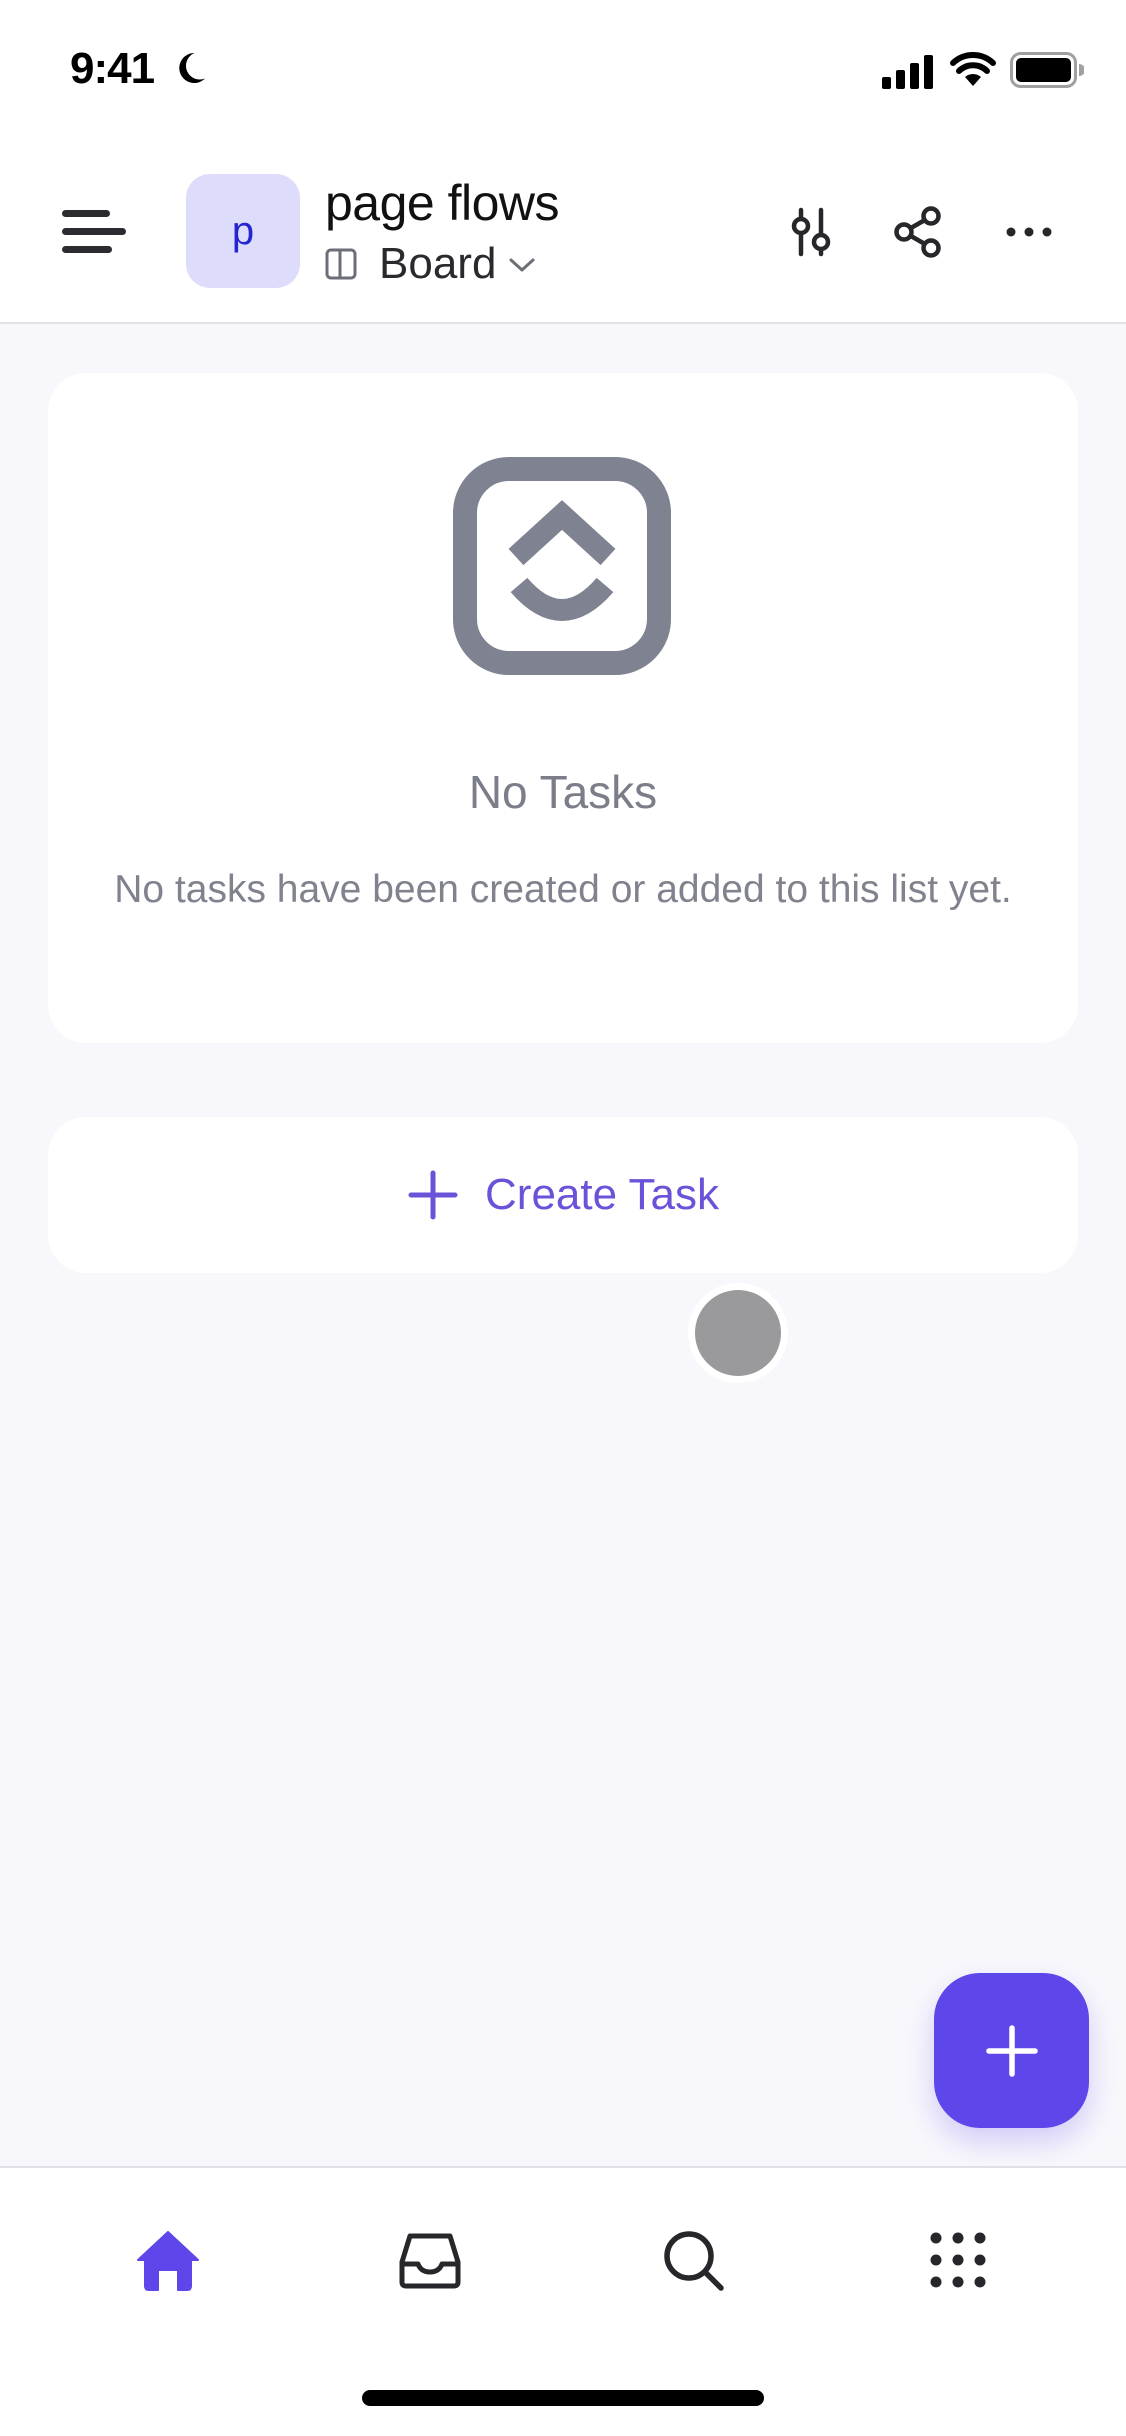 Image resolution: width=1126 pixels, height=2436 pixels. Describe the element at coordinates (192, 67) in the screenshot. I see `moon-icon` at that location.